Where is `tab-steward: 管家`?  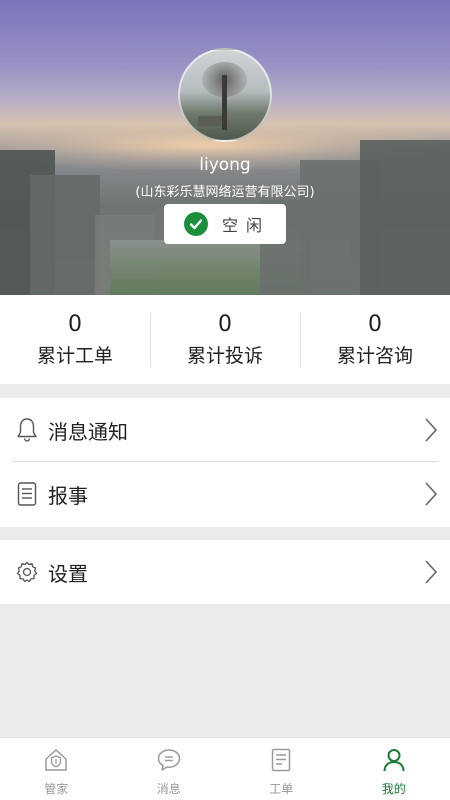
tab-steward: 管家 is located at coordinates (56, 769).